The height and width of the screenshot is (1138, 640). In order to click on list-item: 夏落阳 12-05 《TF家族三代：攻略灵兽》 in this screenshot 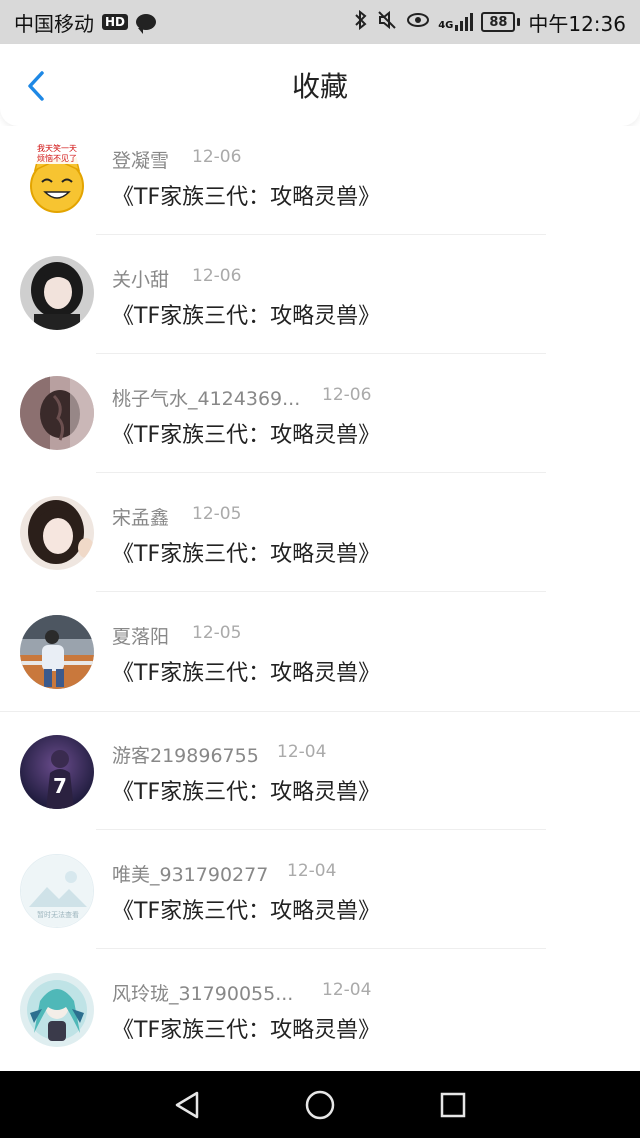, I will do `click(320, 661)`.